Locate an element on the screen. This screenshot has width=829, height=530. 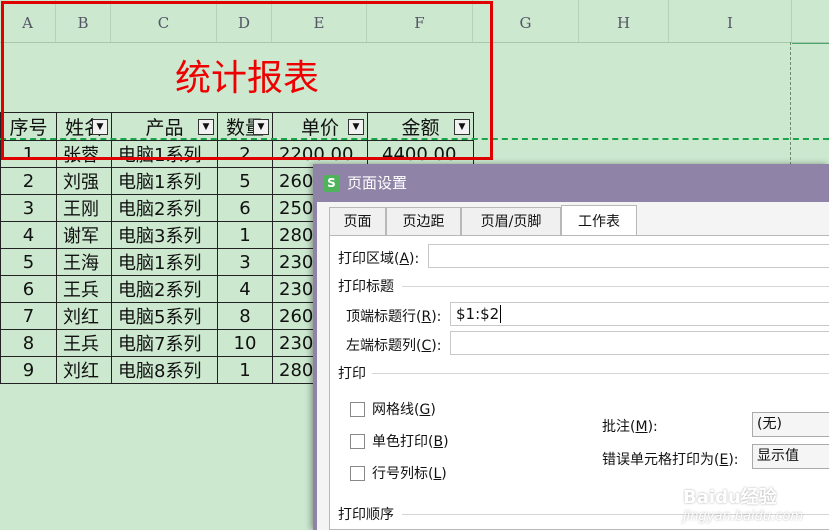
table-cell: 电脑3系列 is located at coordinates (164, 235).